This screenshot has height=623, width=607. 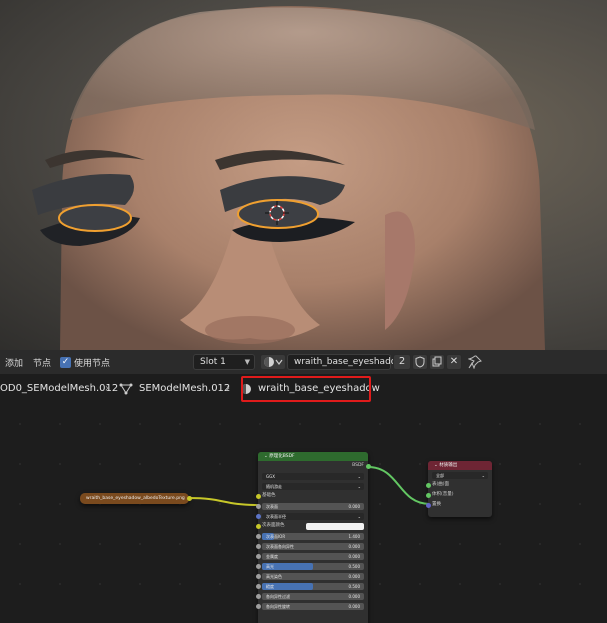 I want to click on input-field: 次表面IOR 1.400, so click(x=313, y=536).